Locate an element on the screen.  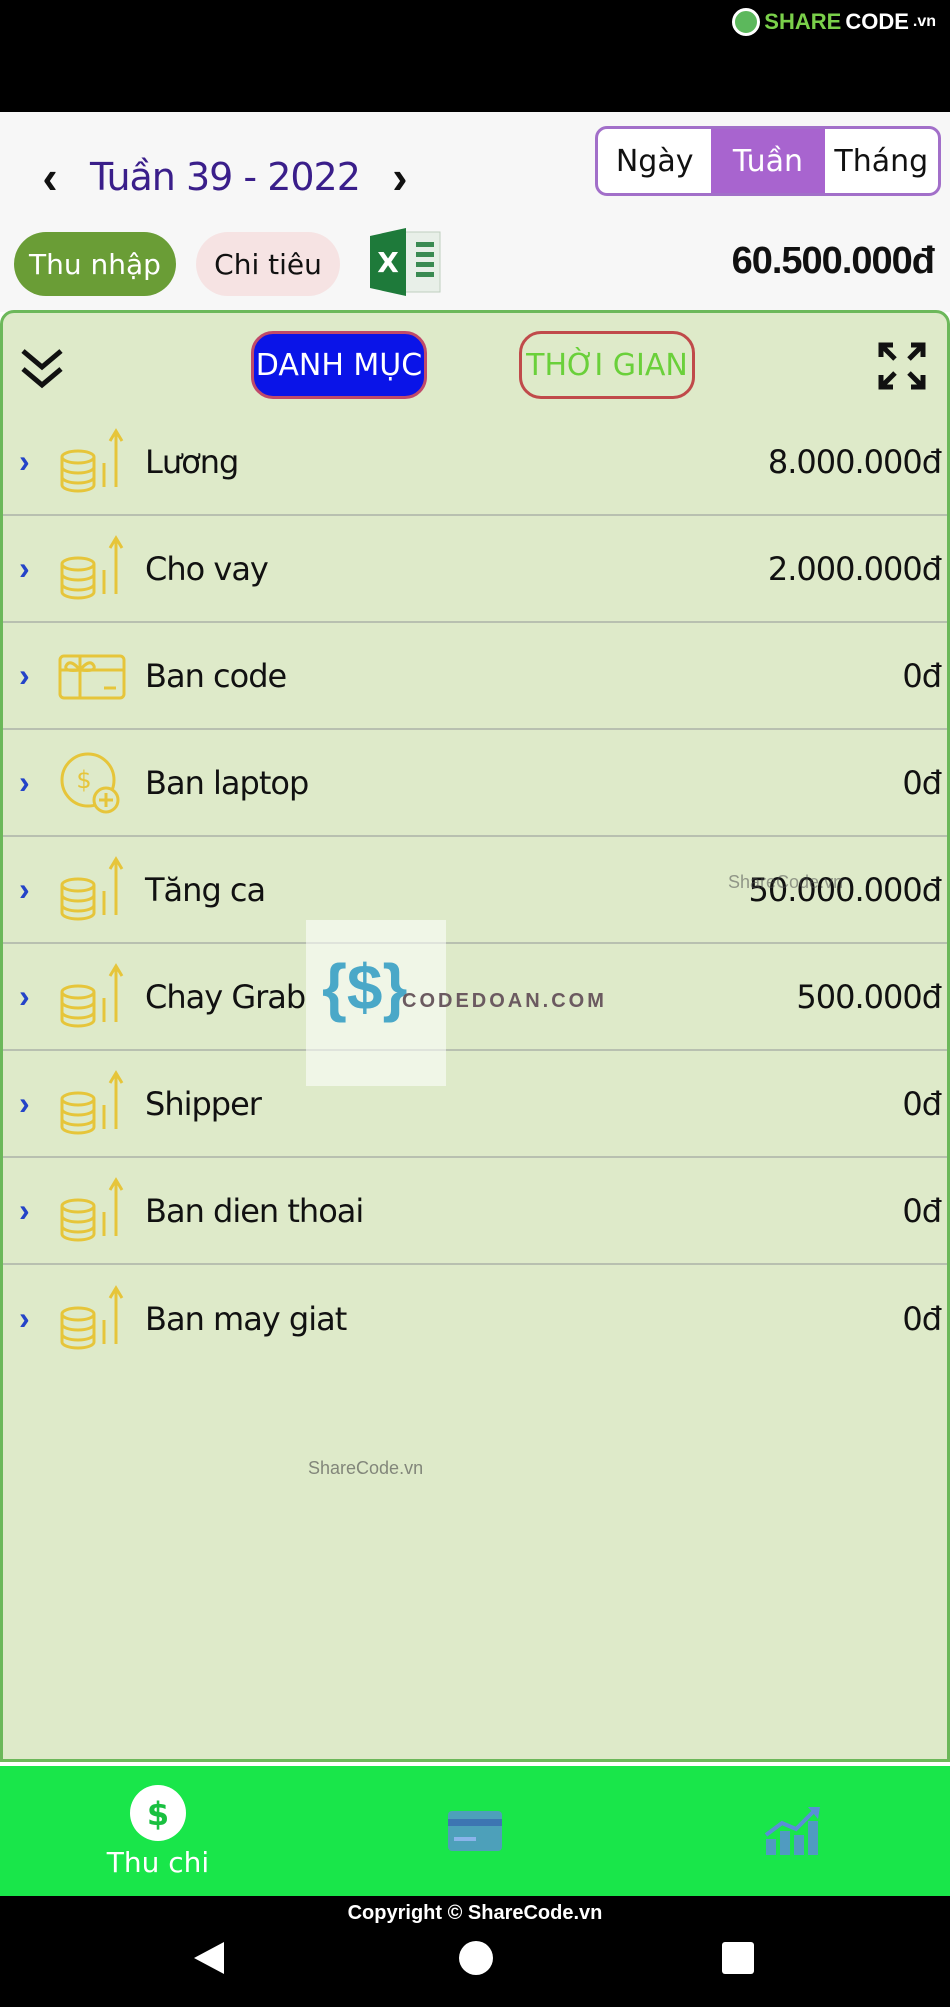
category-row: › Ban may giat 0đ is located at coordinates (475, 1318).